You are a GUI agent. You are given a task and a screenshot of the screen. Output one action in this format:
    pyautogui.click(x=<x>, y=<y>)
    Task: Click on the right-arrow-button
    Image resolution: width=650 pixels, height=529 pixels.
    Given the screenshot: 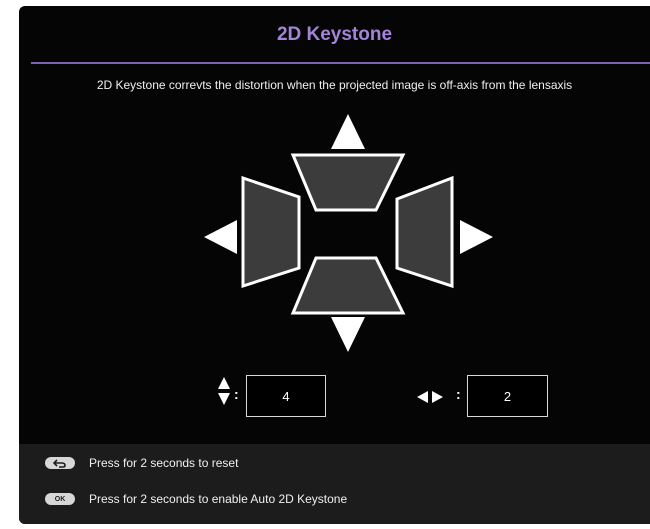 What is the action you would take?
    pyautogui.click(x=476, y=237)
    